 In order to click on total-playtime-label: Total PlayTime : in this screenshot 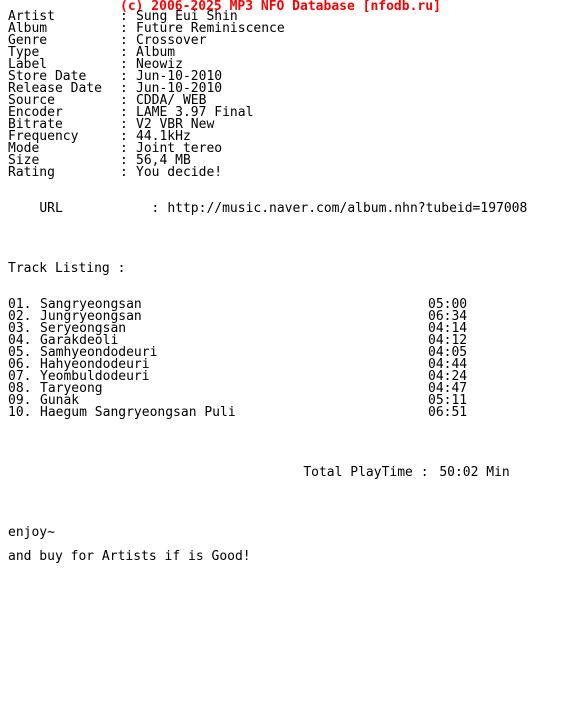, I will do `click(366, 472)`.